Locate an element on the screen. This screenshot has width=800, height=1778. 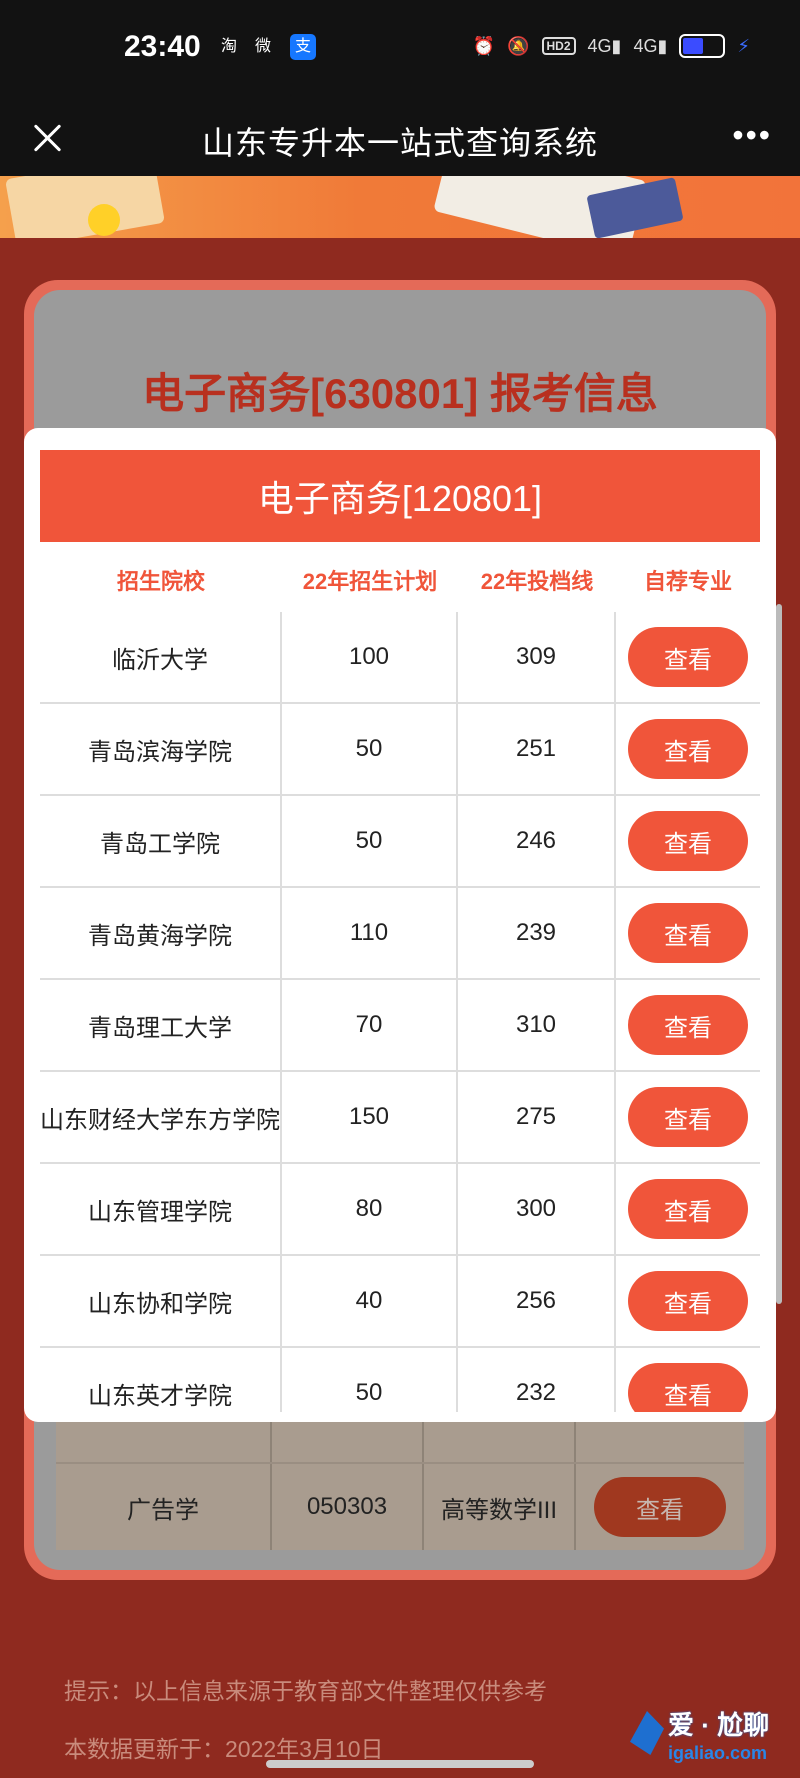
school-name: 青岛理工大学 is located at coordinates (161, 1025).